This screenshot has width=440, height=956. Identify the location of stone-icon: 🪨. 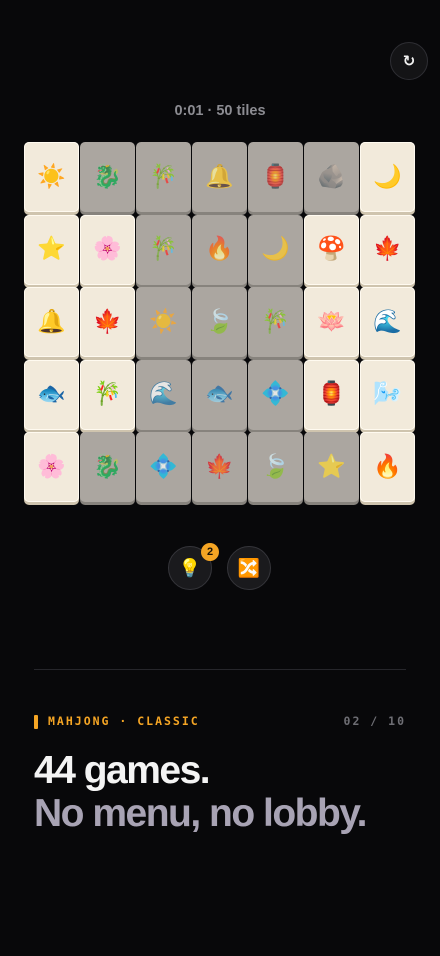
(331, 176).